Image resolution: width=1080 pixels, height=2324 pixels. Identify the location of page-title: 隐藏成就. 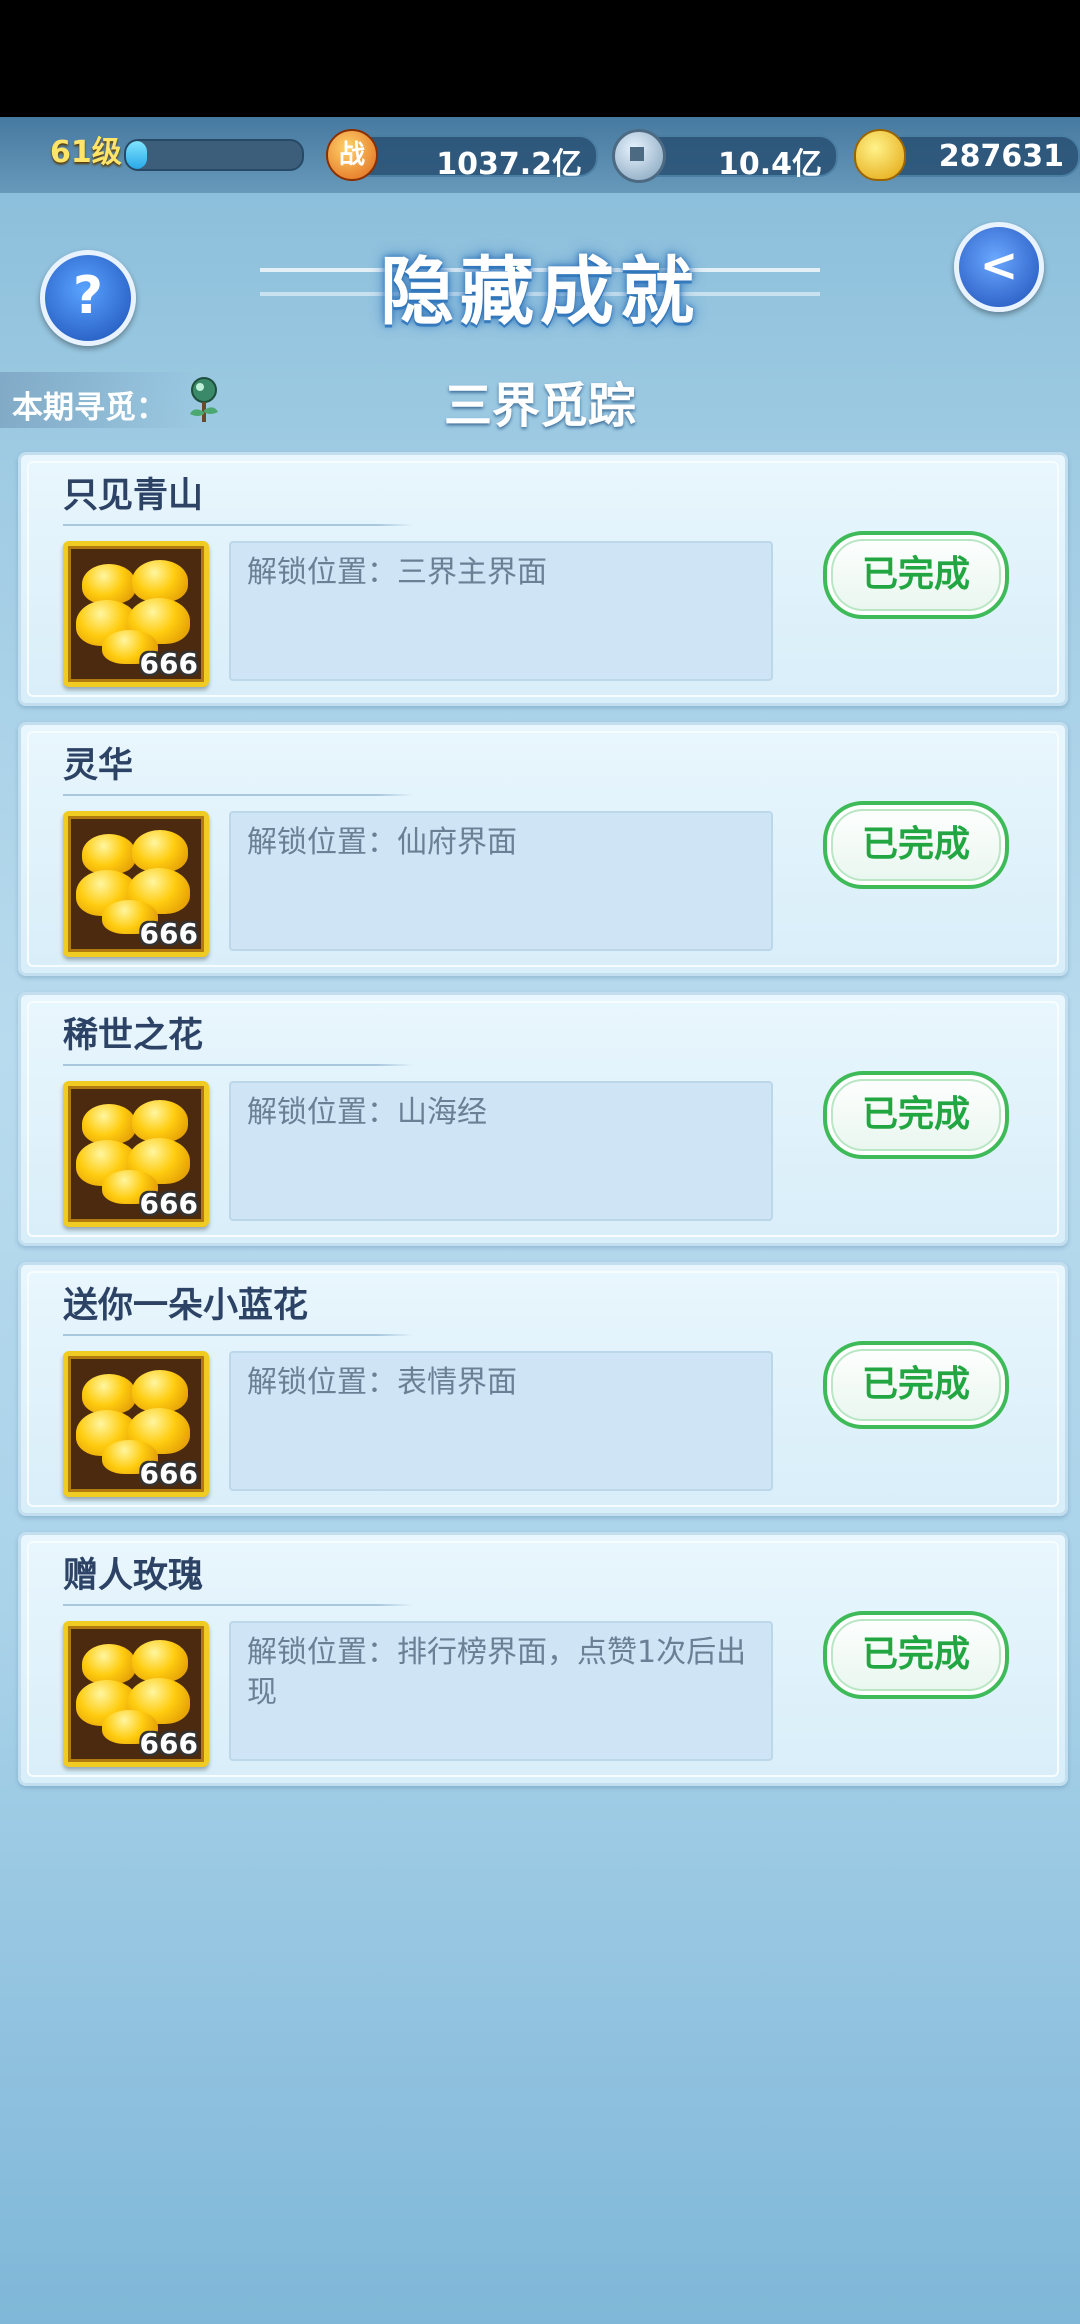
(540, 292).